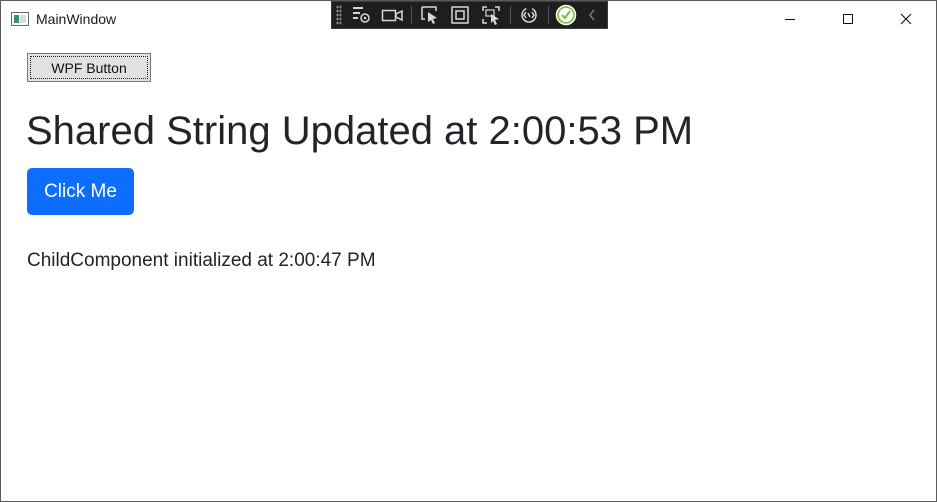 The width and height of the screenshot is (937, 502). I want to click on close-button, so click(906, 19).